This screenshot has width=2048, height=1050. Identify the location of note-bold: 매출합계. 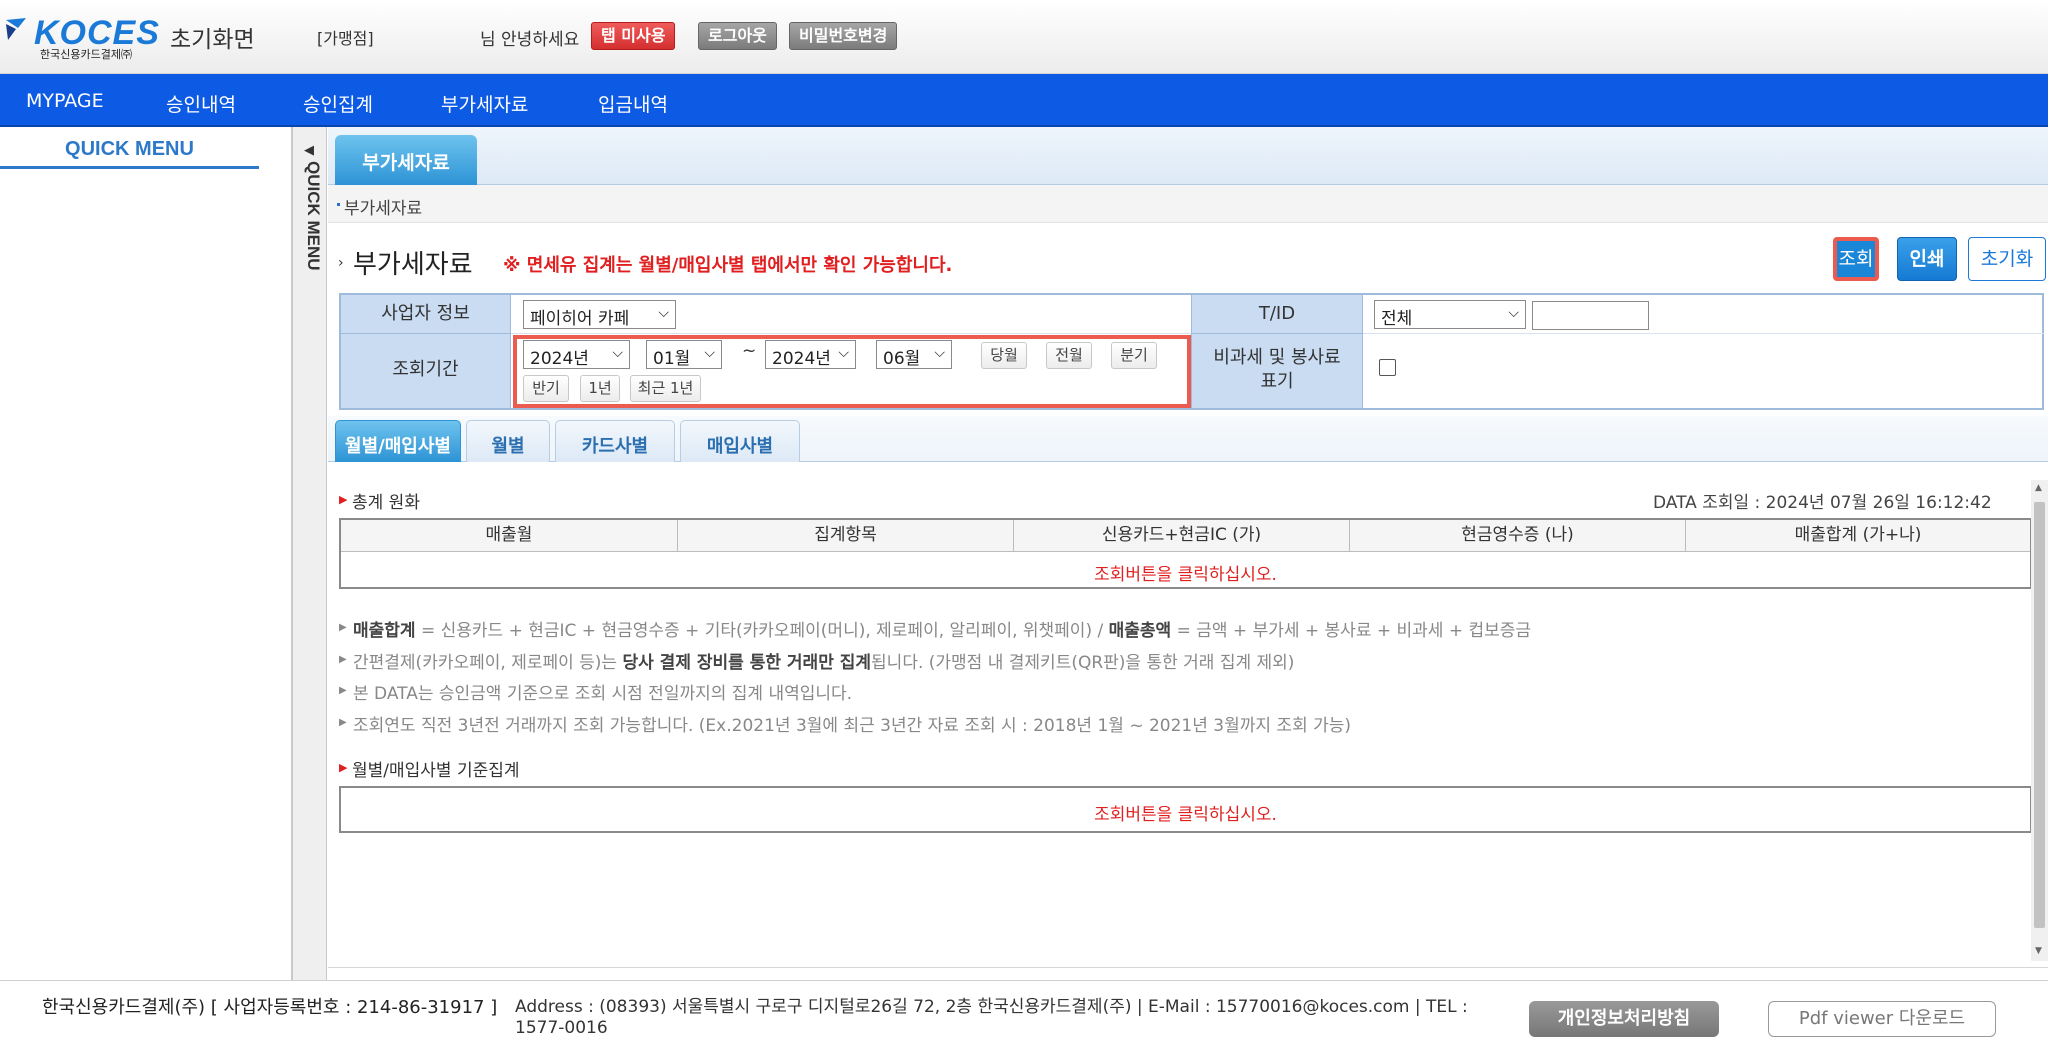
(384, 631).